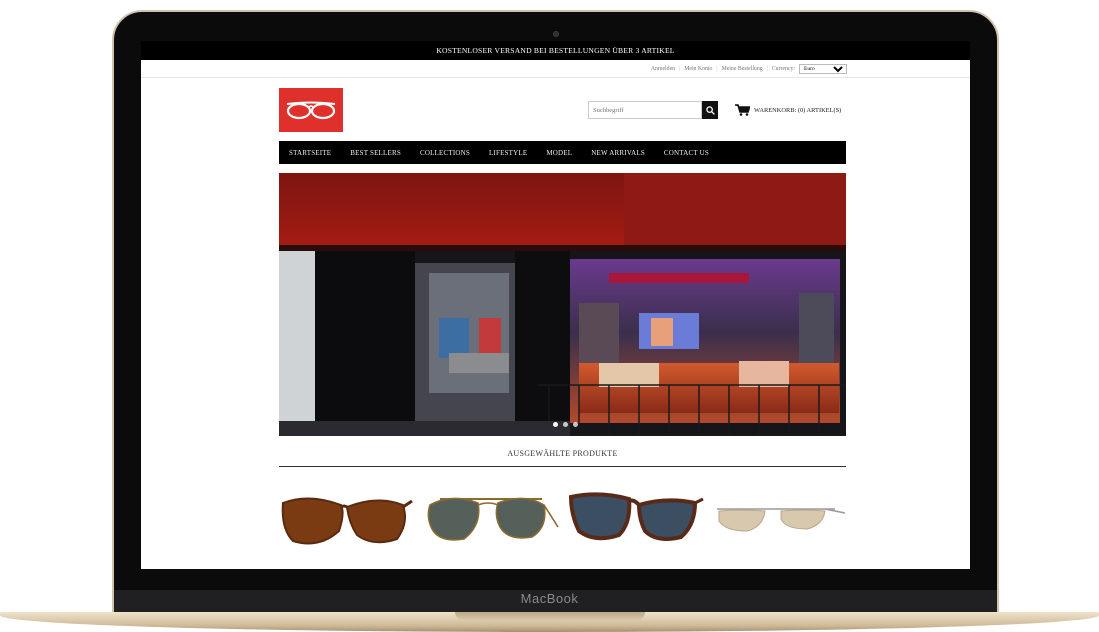 The height and width of the screenshot is (632, 1099). I want to click on nav-item-lifestyle: LIFESTYLE, so click(508, 153).